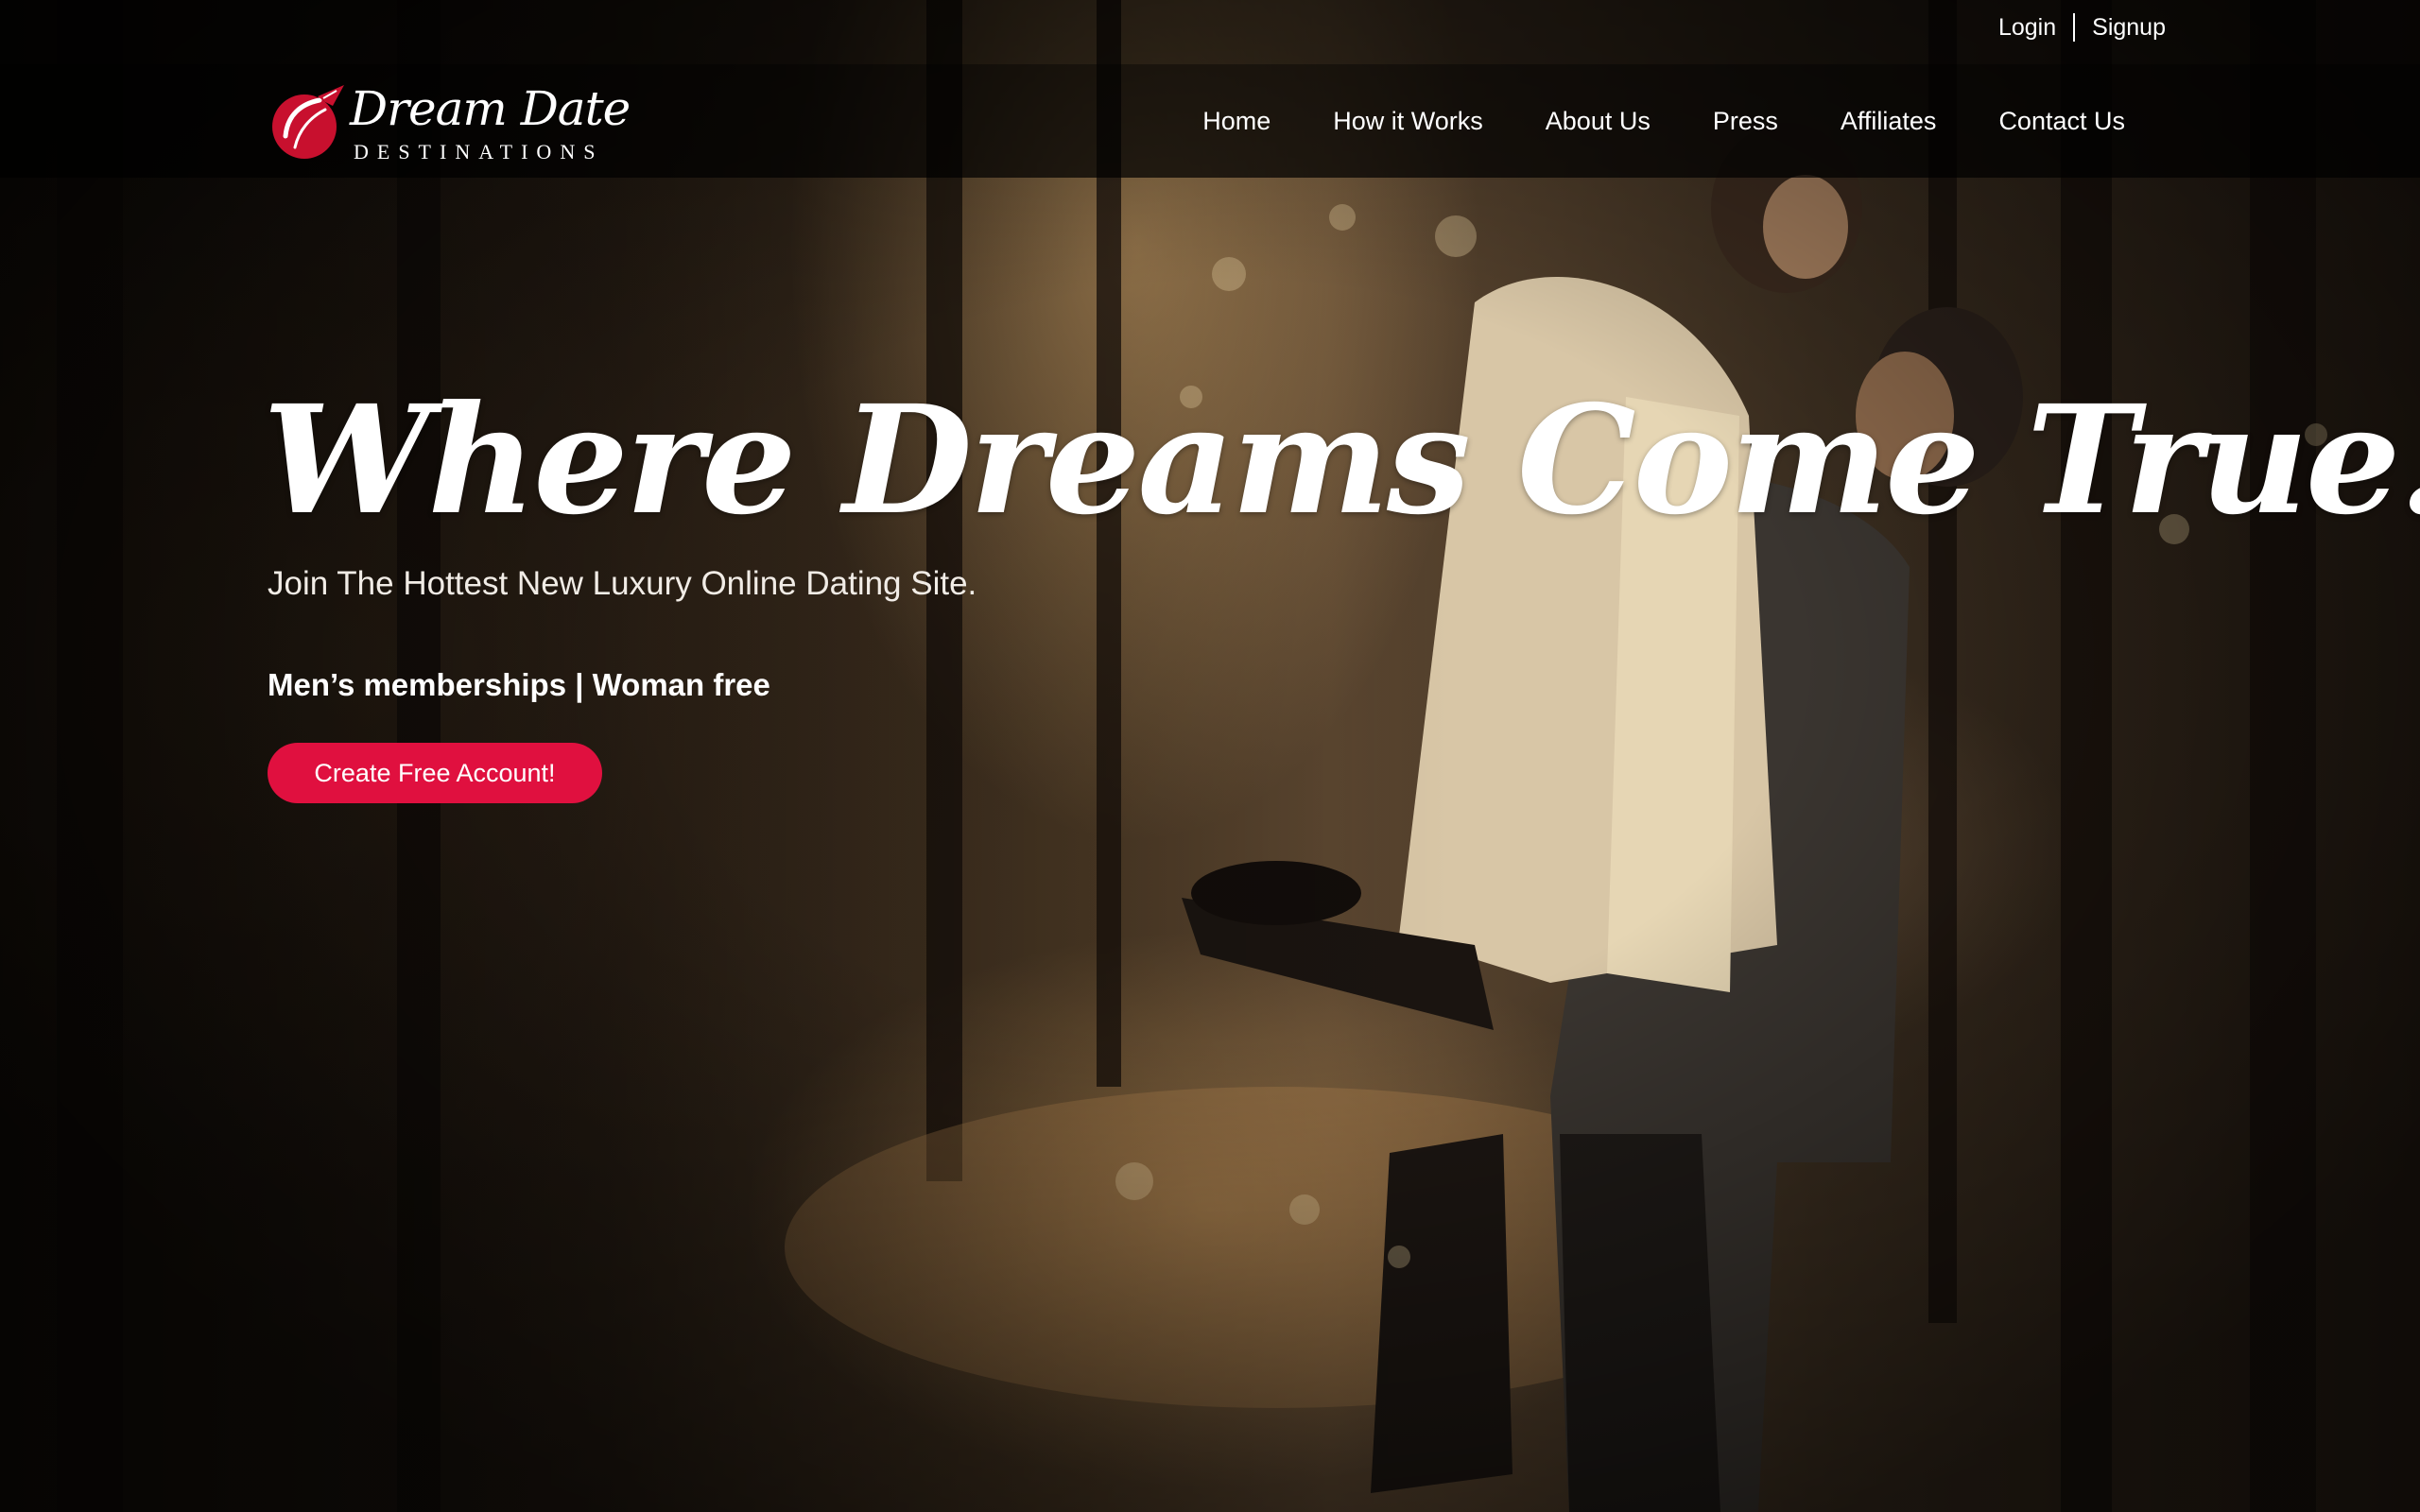  What do you see at coordinates (519, 684) in the screenshot?
I see `membership-note: Men’s memberships | Woman free` at bounding box center [519, 684].